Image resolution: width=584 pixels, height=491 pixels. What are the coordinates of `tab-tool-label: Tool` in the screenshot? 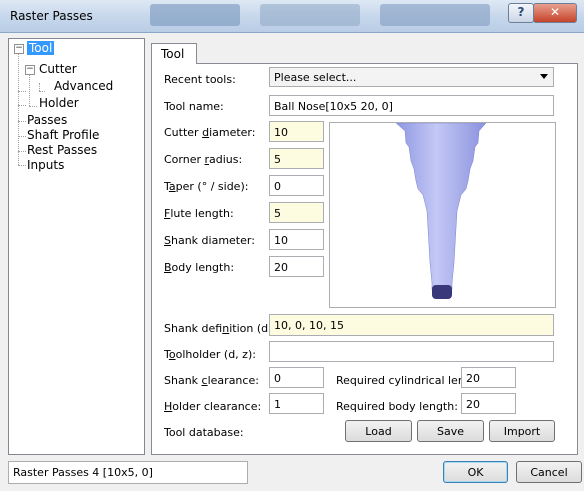 It's located at (173, 54).